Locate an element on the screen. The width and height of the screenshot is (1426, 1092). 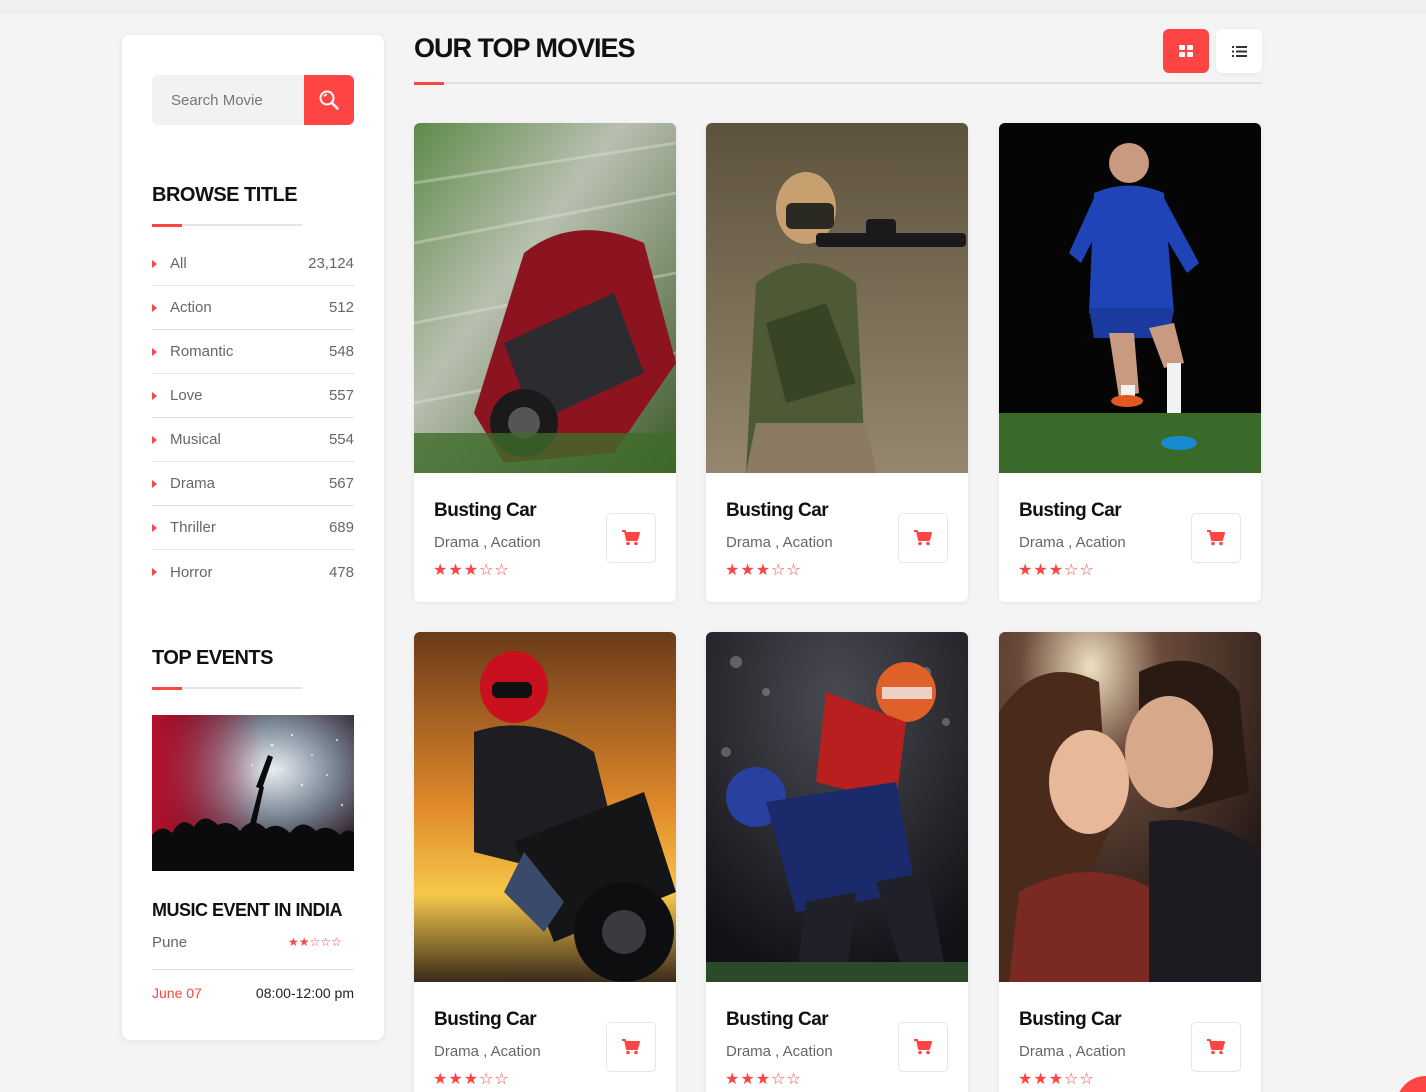
search-box is located at coordinates (253, 100).